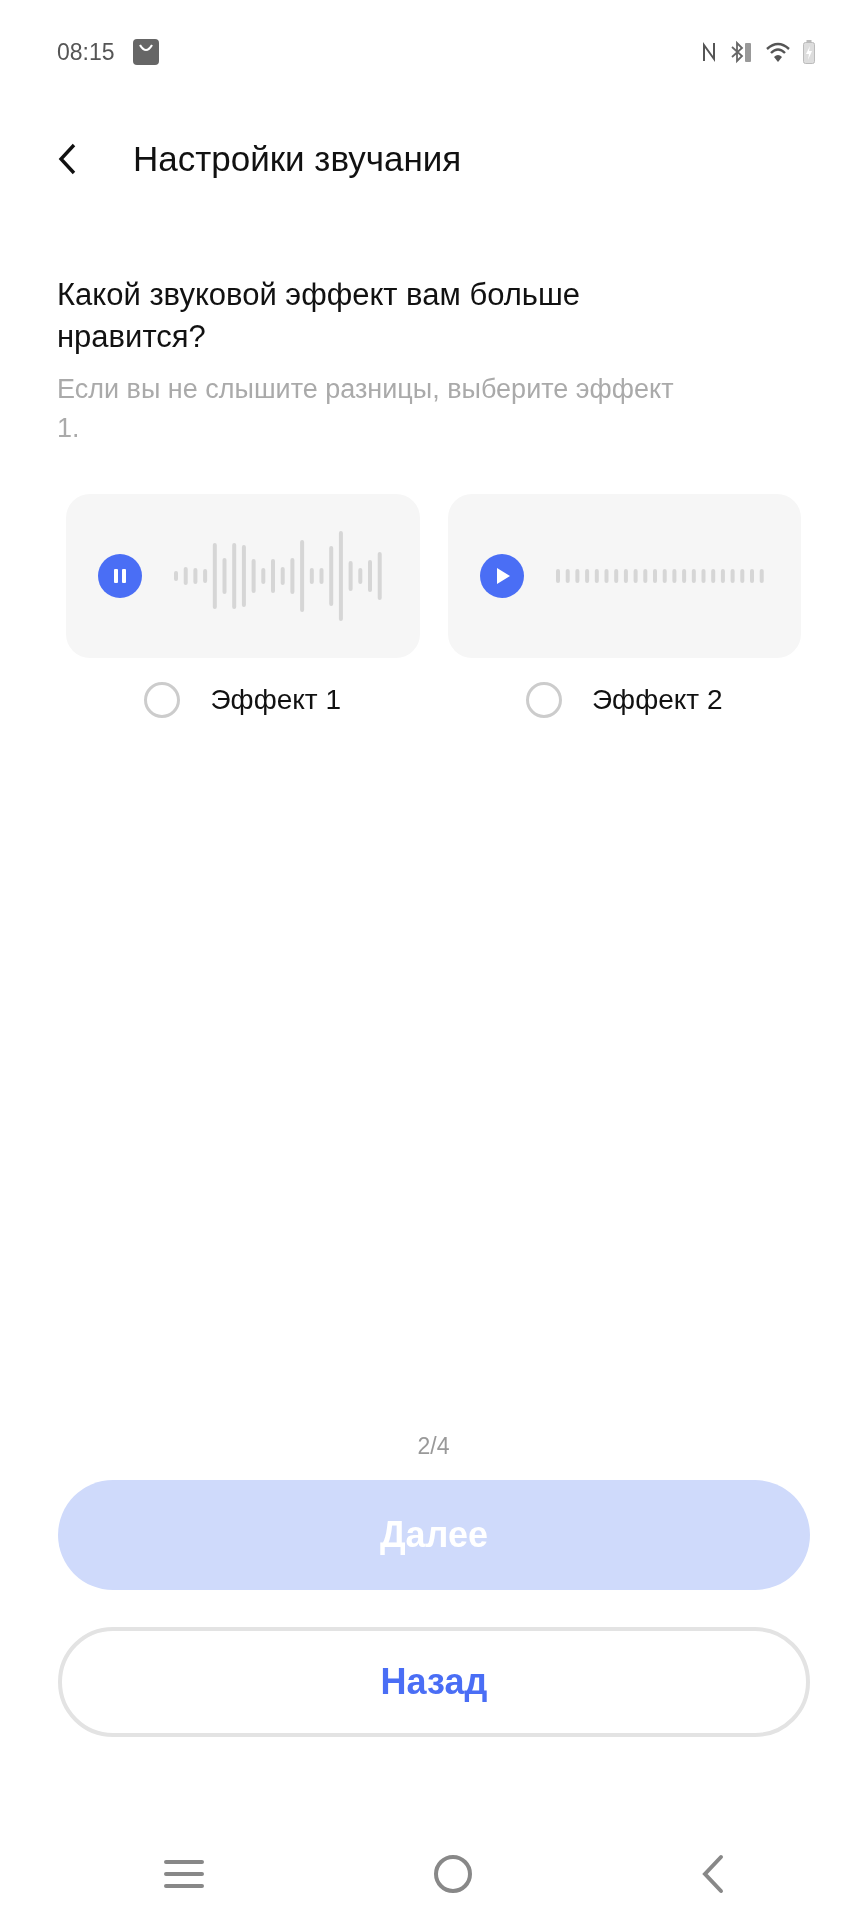 Image resolution: width=867 pixels, height=1920 pixels. I want to click on pause-icon, so click(120, 576).